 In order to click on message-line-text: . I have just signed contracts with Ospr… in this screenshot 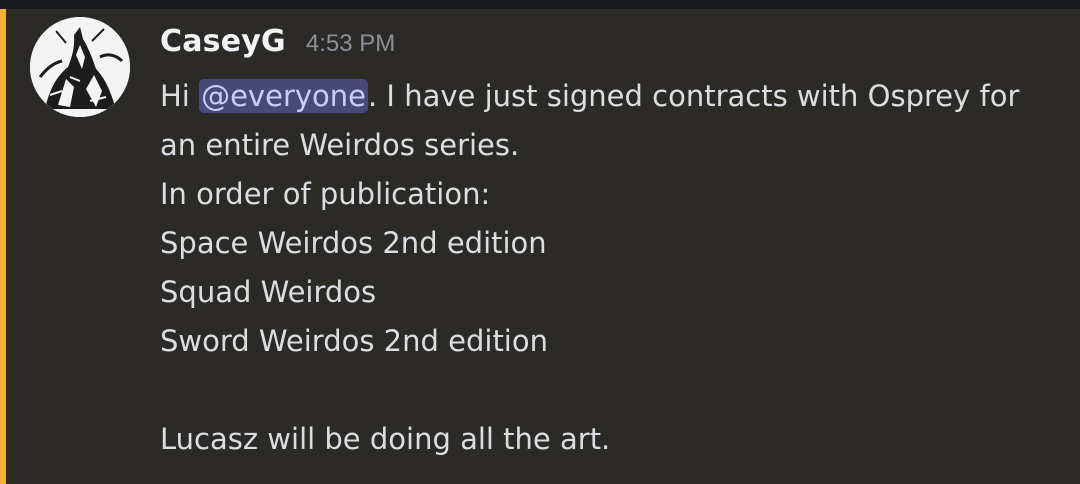, I will do `click(694, 96)`.